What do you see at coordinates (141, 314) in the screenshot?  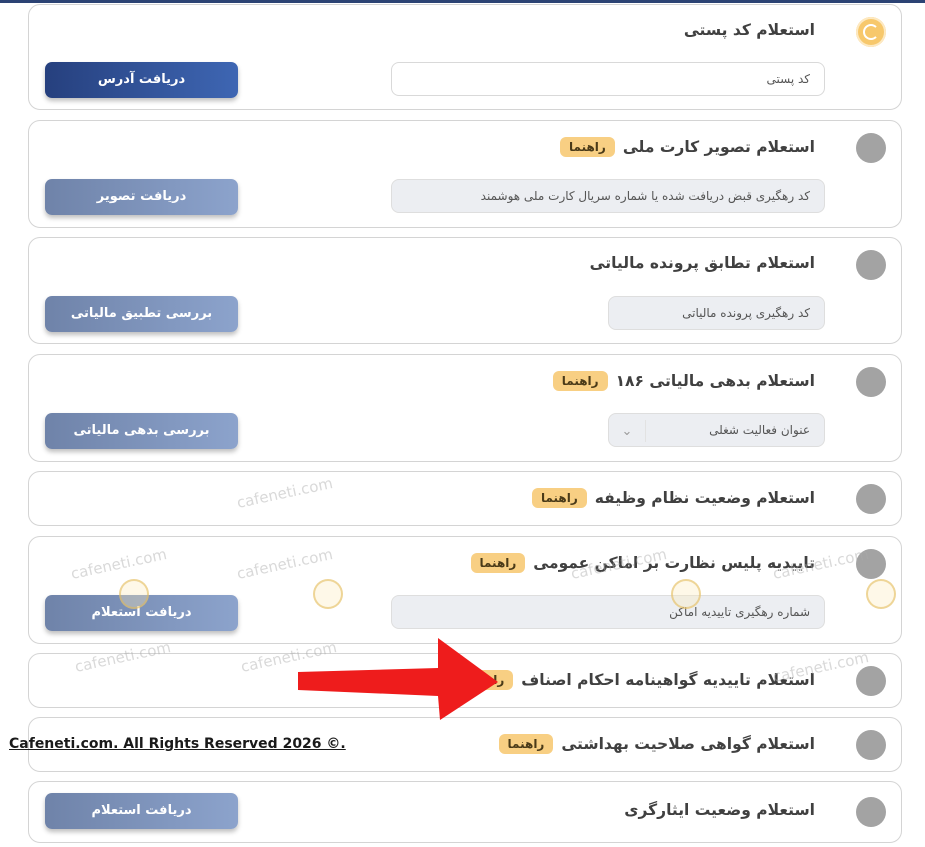 I see `check-tax-match-button: بررسی تطبیق مالیاتی` at bounding box center [141, 314].